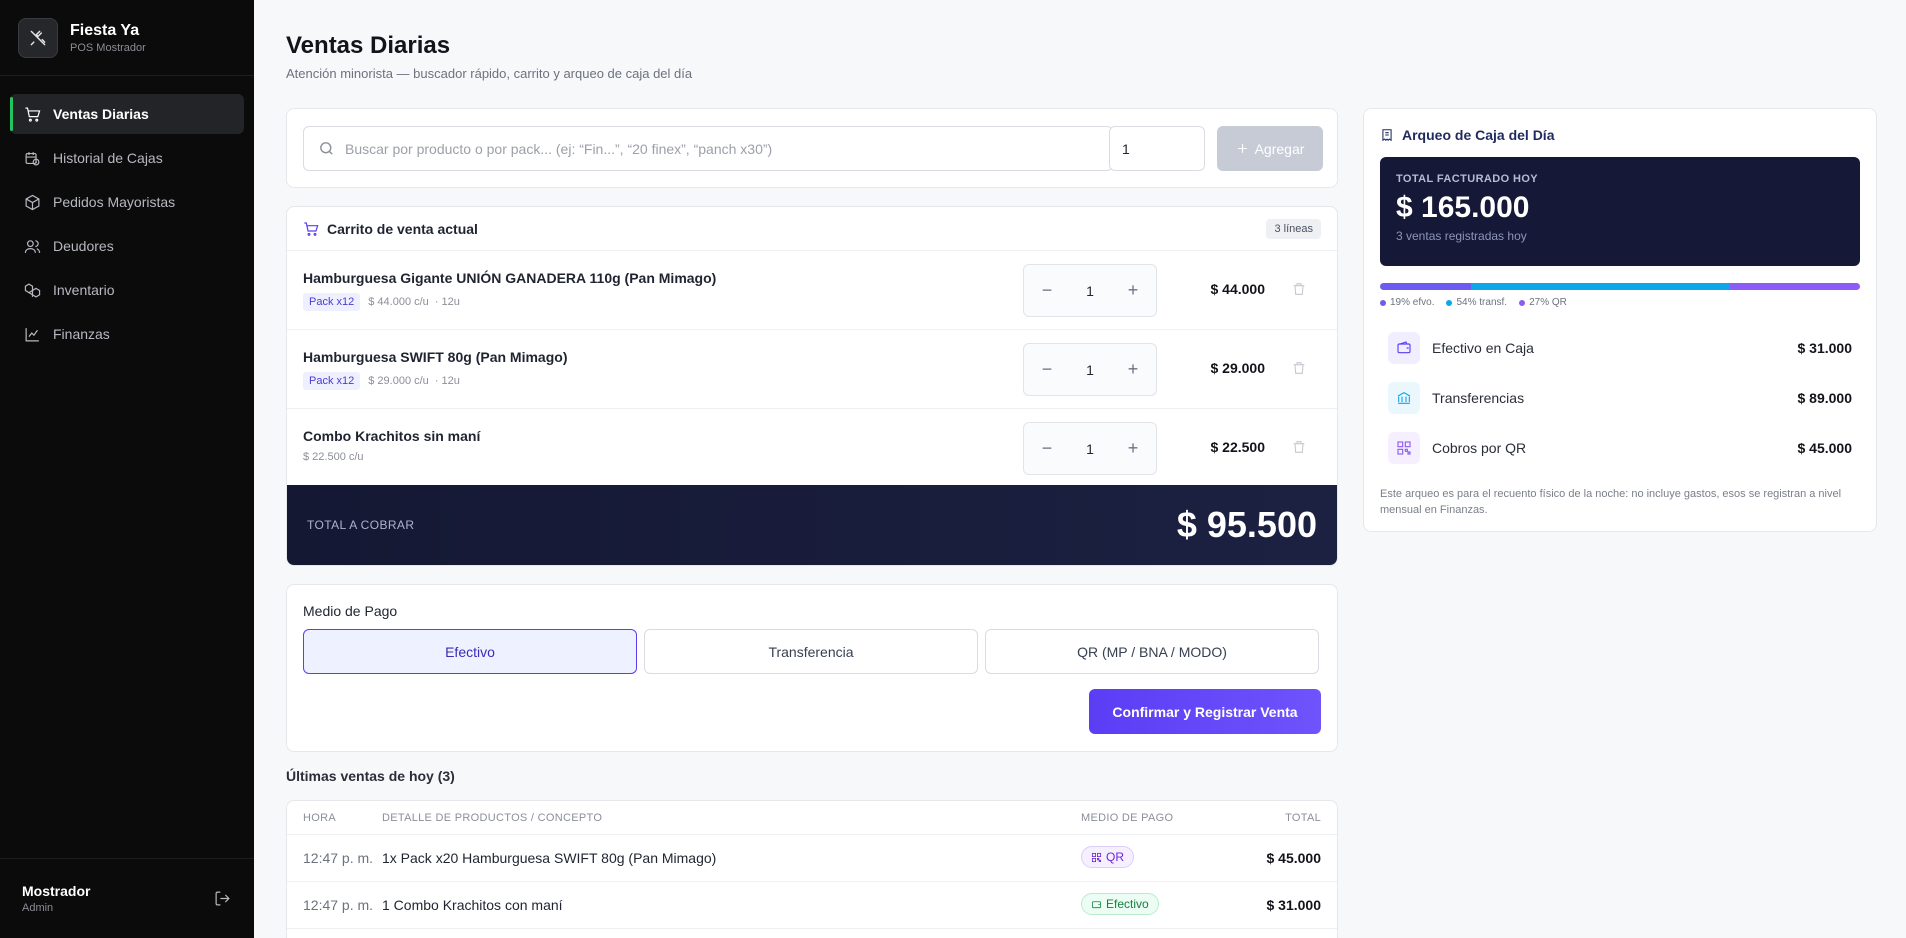 Image resolution: width=1906 pixels, height=938 pixels. Describe the element at coordinates (368, 45) in the screenshot. I see `page-title: Ventas Diarias` at that location.